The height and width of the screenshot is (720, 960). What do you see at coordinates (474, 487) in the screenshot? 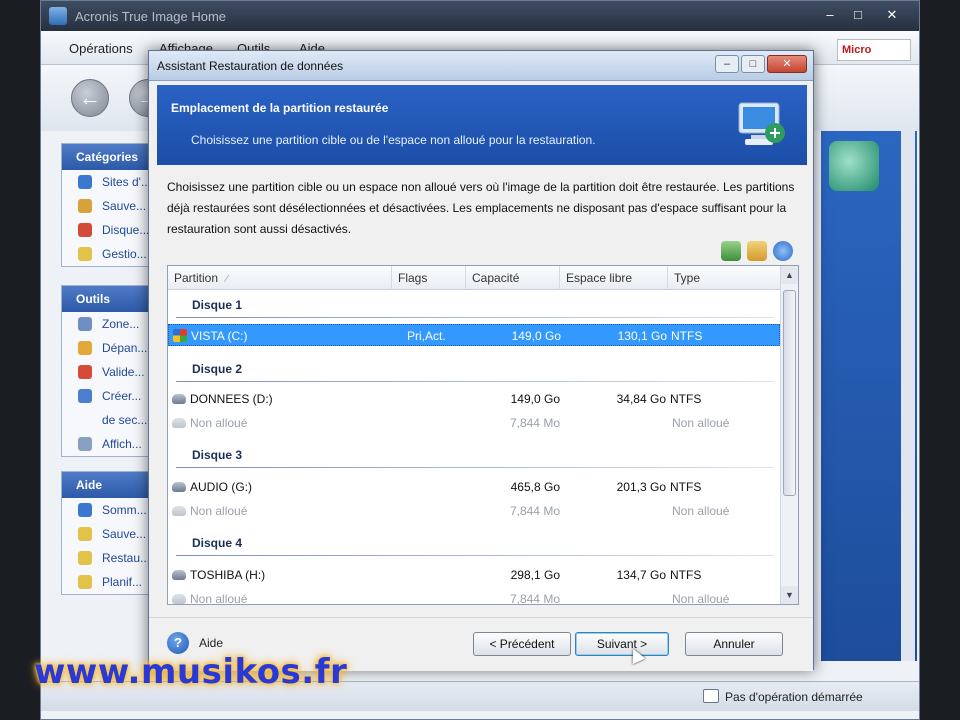
I see `partition-row: AUDIO (G:) 465,8 Go 201,3 Go NTFS` at bounding box center [474, 487].